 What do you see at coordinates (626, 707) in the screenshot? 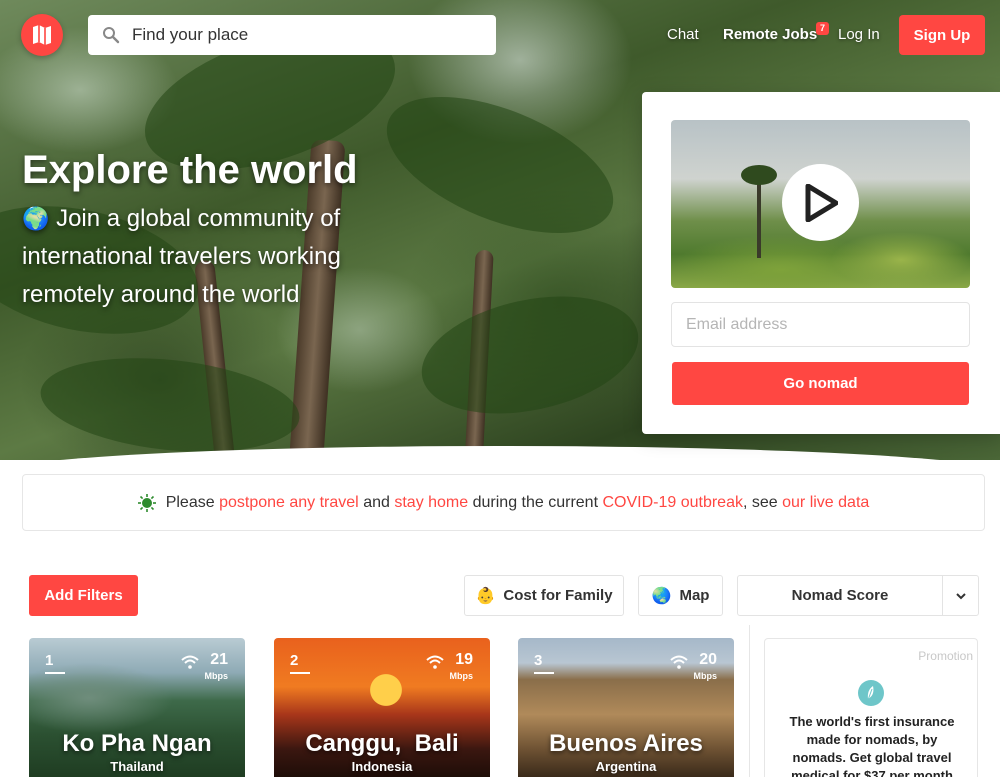
I see `city-card: 3 20 Mbps Buenos Aires Argentina` at bounding box center [626, 707].